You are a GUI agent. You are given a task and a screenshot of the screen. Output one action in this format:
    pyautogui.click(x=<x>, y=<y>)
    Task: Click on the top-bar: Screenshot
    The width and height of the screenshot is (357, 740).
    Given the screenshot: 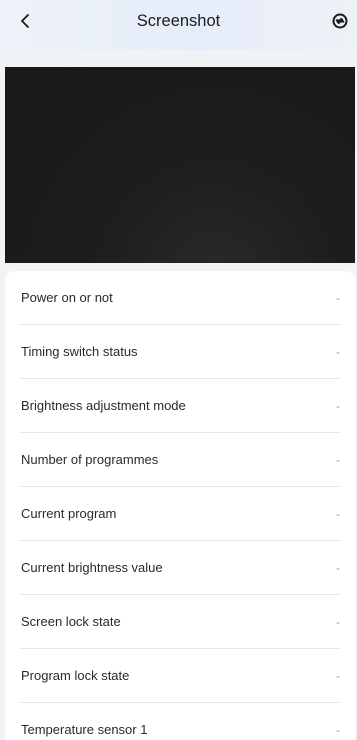 What is the action you would take?
    pyautogui.click(x=178, y=25)
    